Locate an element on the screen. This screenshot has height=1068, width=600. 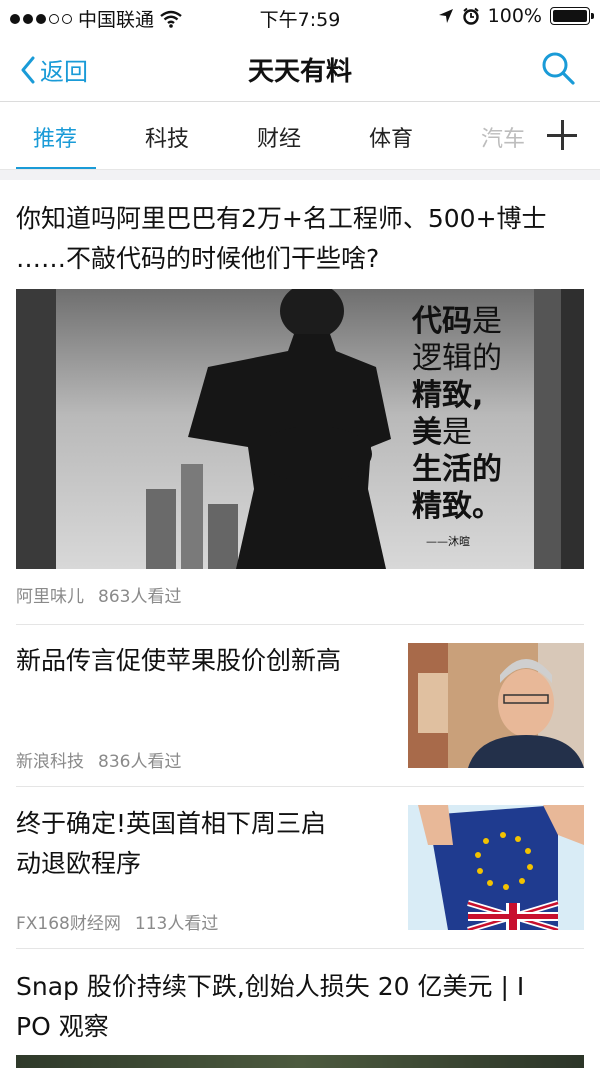
hero-quote-text: 代码是 逻辑的 精致, 美是 生活的 精致。 is located at coordinates (457, 414).